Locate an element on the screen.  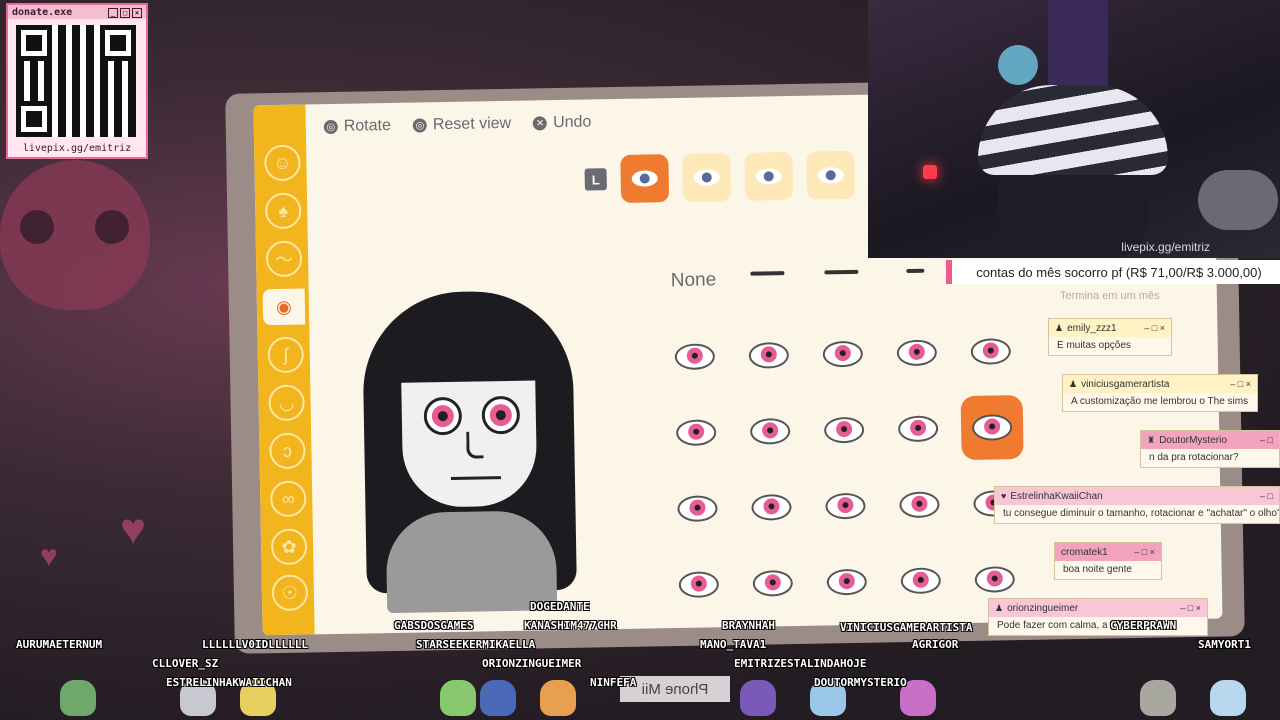
microphone is located at coordinates (1238, 200).